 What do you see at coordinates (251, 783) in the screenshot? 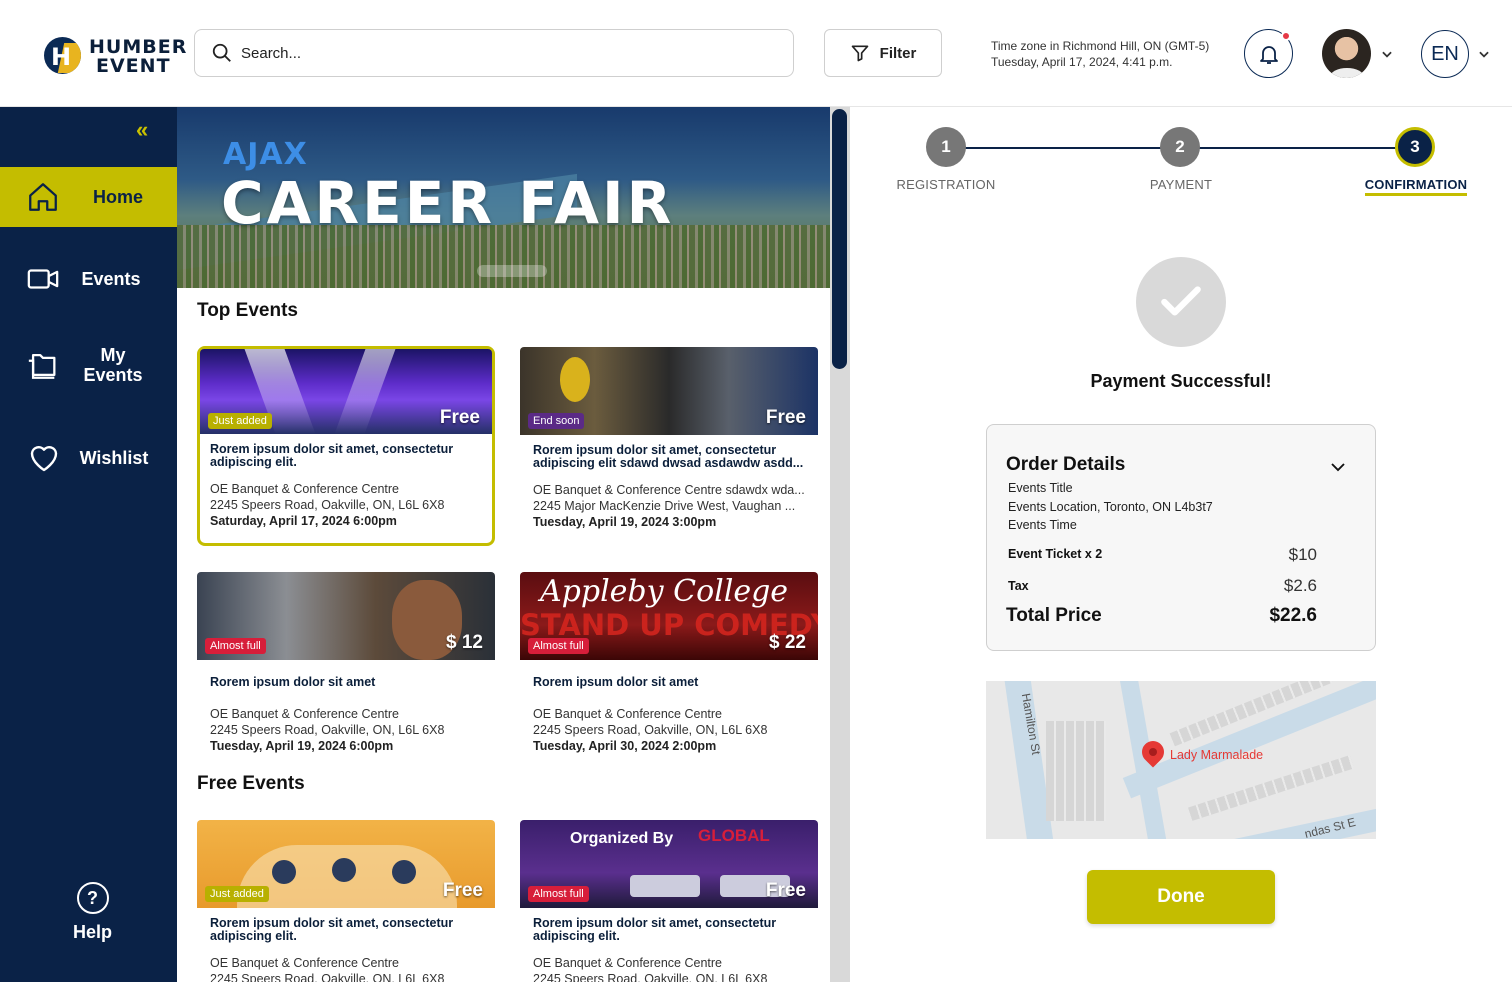
I see `section-title-free-events: Free Events` at bounding box center [251, 783].